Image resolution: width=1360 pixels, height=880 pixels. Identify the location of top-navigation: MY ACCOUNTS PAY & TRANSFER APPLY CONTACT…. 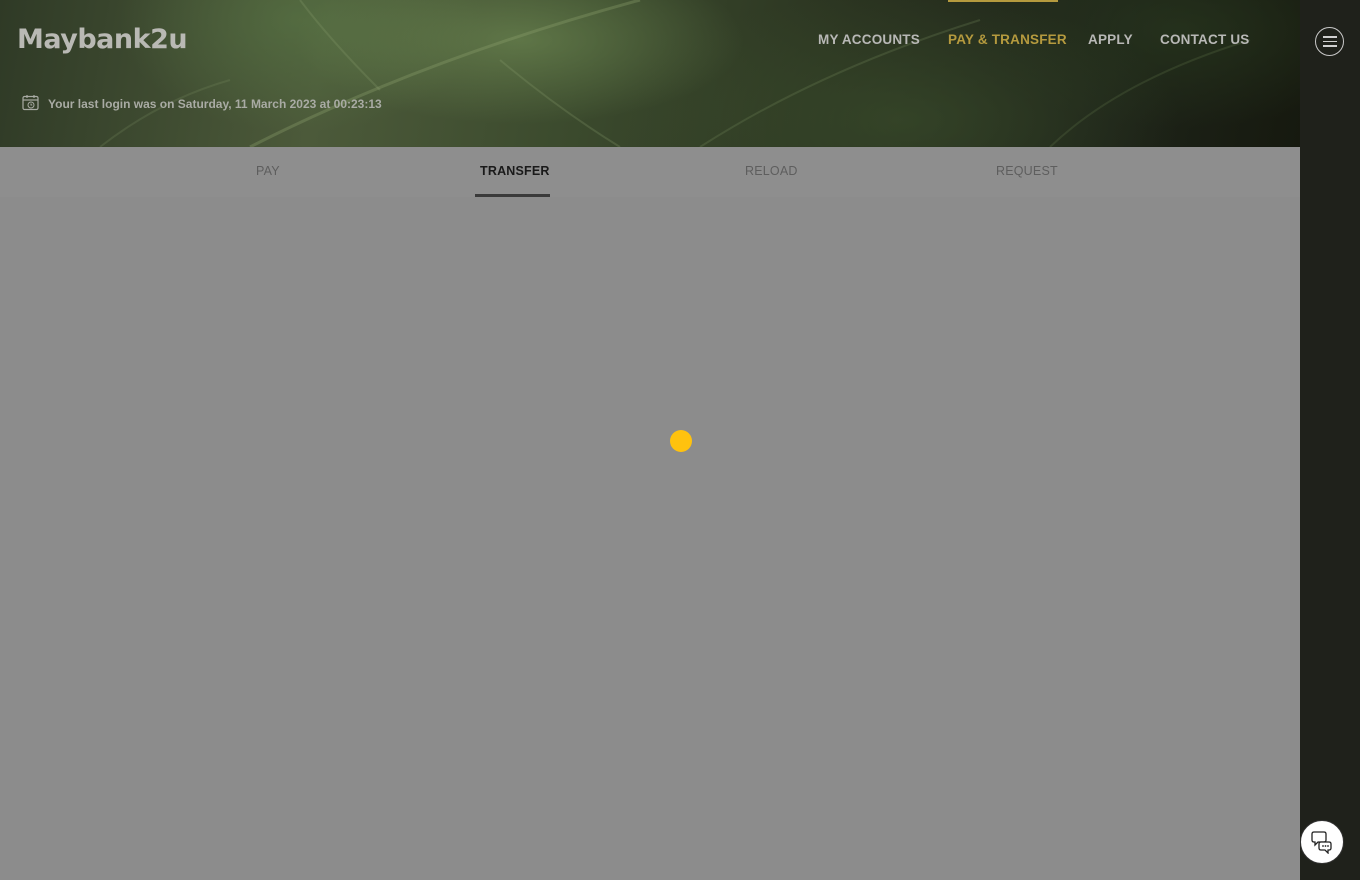
(650, 40).